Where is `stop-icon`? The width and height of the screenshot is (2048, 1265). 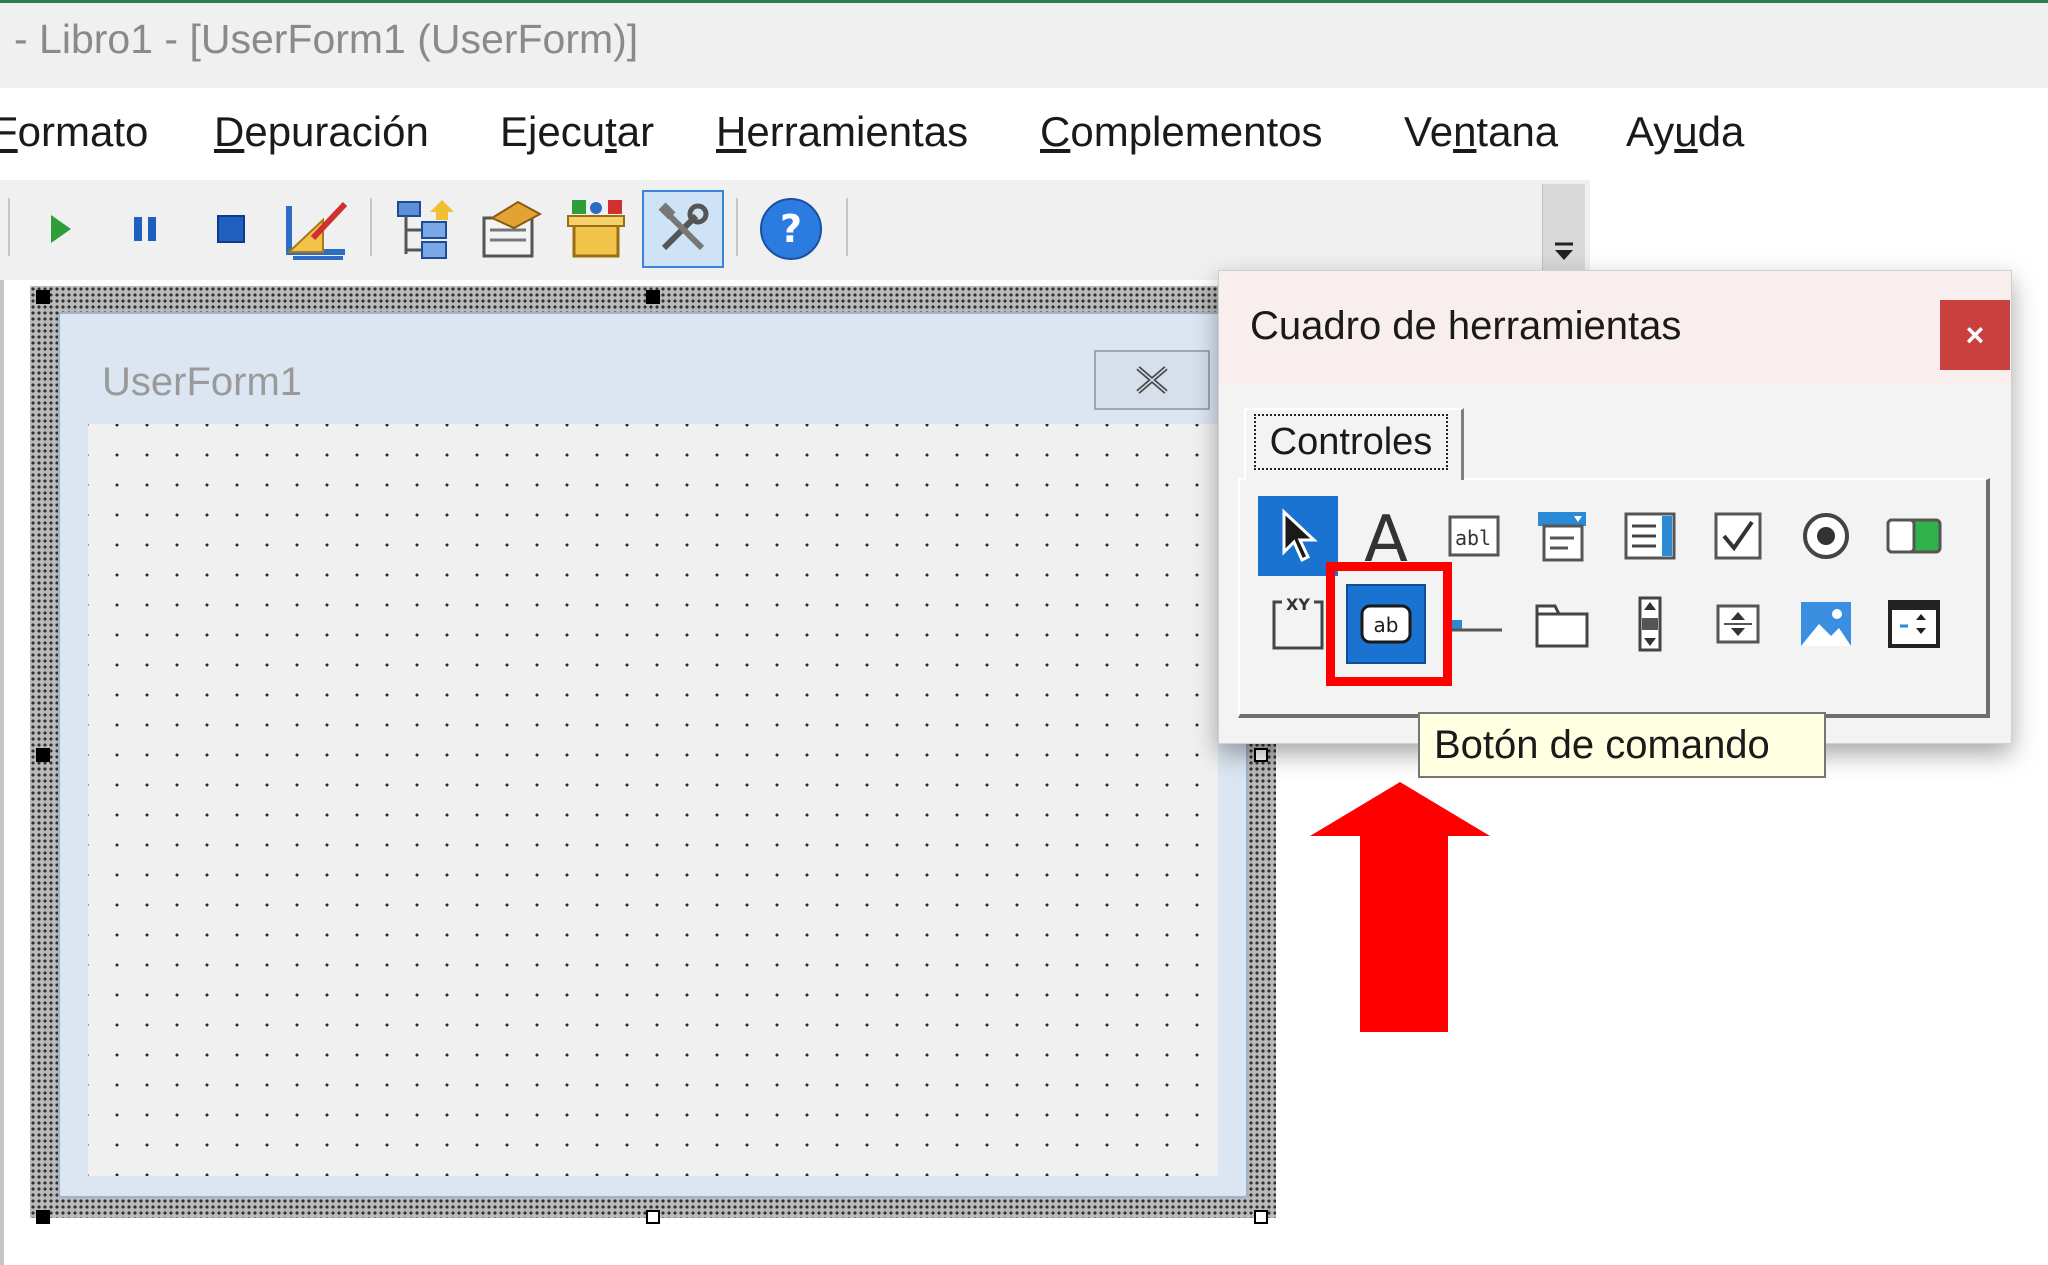
stop-icon is located at coordinates (231, 229).